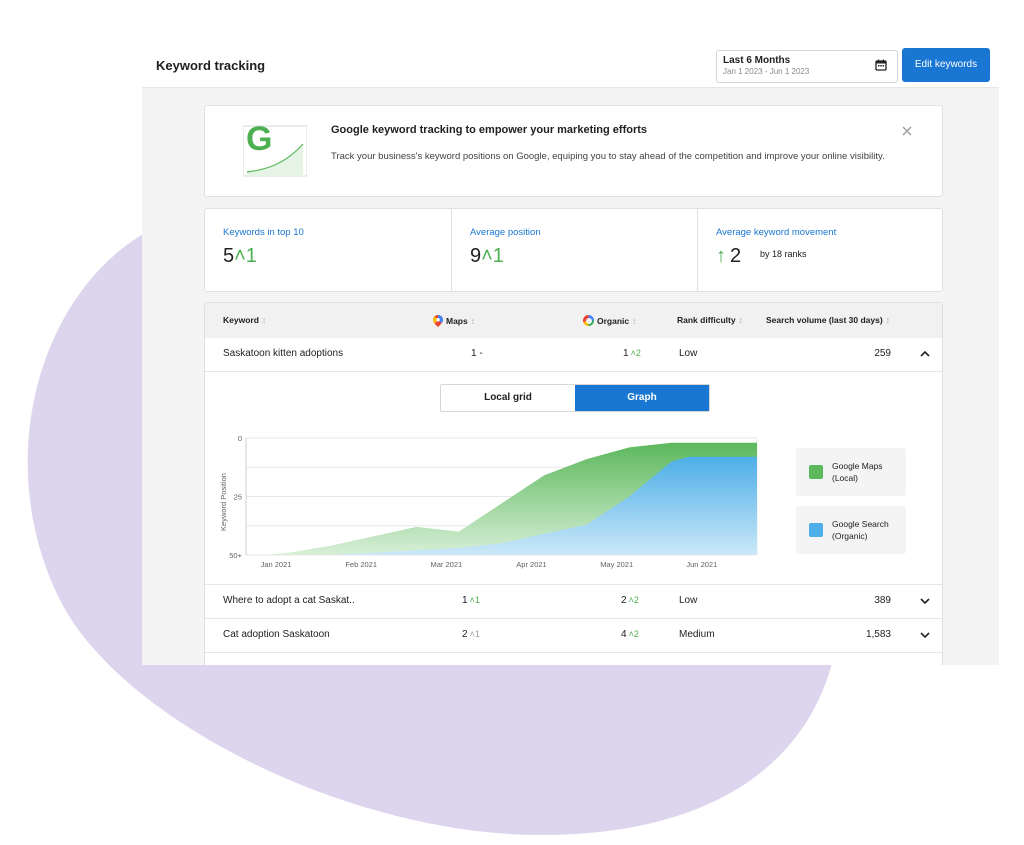 Image resolution: width=1024 pixels, height=845 pixels. I want to click on volume-cell: 389, so click(882, 600).